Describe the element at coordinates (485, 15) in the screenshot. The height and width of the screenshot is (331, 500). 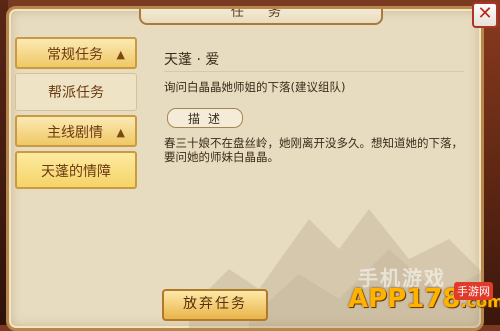
I see `close-button: ✕` at that location.